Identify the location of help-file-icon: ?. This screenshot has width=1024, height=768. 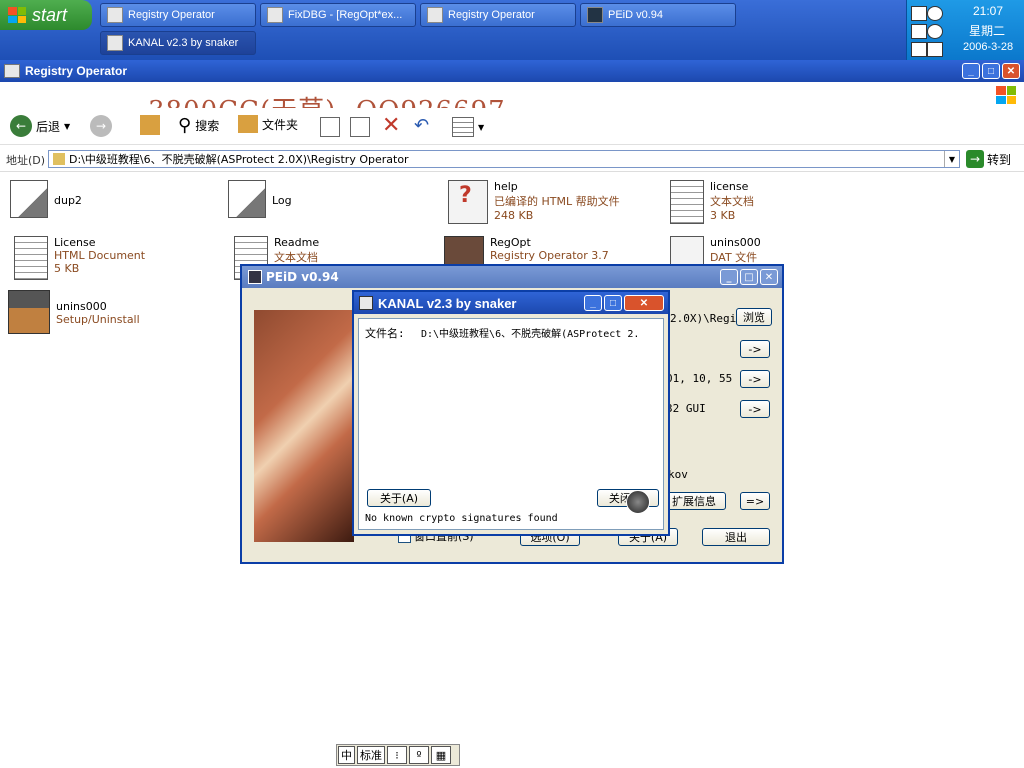
(468, 202).